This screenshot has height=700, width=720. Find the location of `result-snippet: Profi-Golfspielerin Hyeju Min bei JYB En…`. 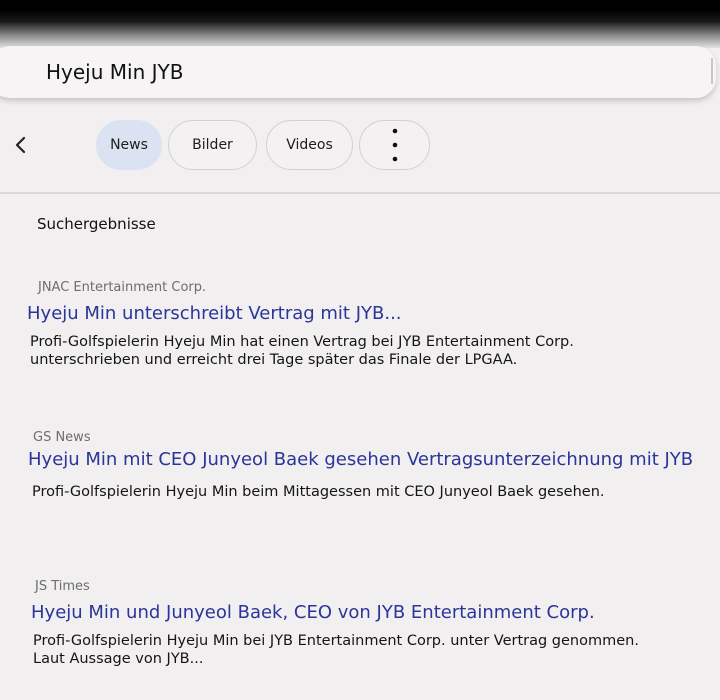

result-snippet: Profi-Golfspielerin Hyeju Min bei JYB En… is located at coordinates (363, 650).